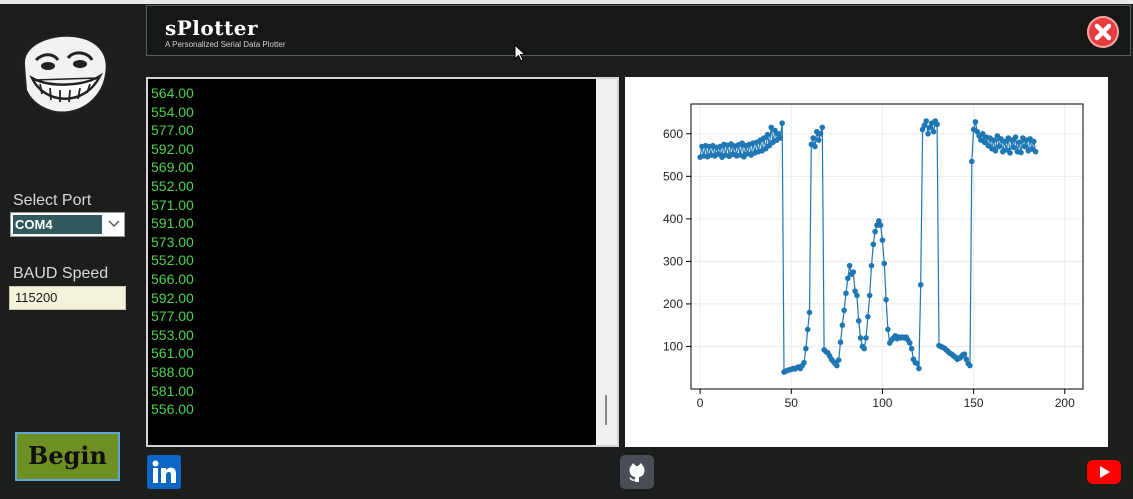 The width and height of the screenshot is (1133, 499). I want to click on x-tick-label: 200, so click(1065, 403).